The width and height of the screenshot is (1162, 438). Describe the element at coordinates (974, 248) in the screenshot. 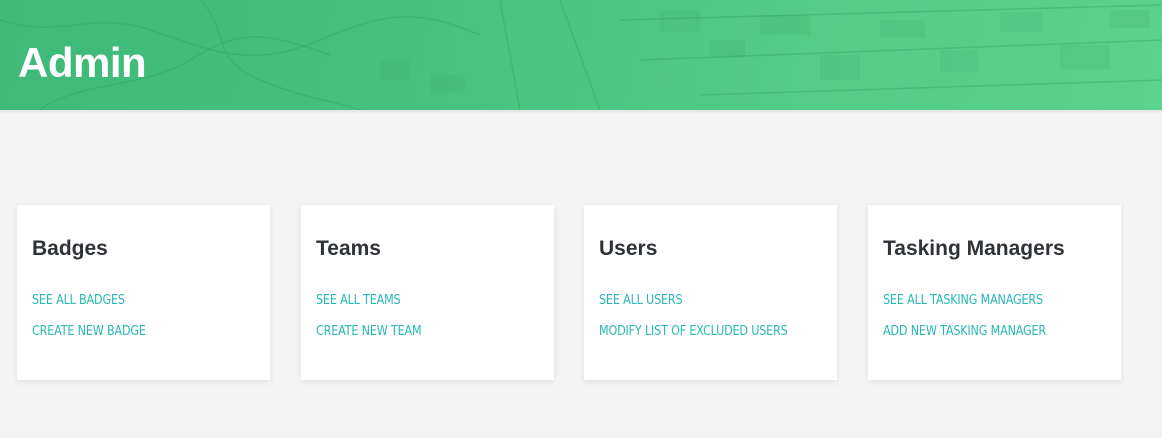

I see `card-title-tasking-managers: Tasking Managers` at that location.